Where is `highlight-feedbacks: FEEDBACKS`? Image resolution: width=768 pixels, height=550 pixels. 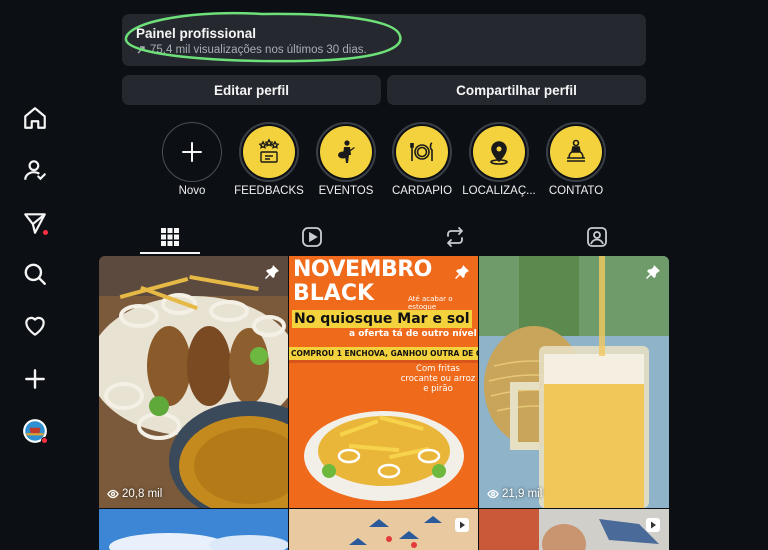
highlight-feedbacks: FEEDBACKS is located at coordinates (269, 159).